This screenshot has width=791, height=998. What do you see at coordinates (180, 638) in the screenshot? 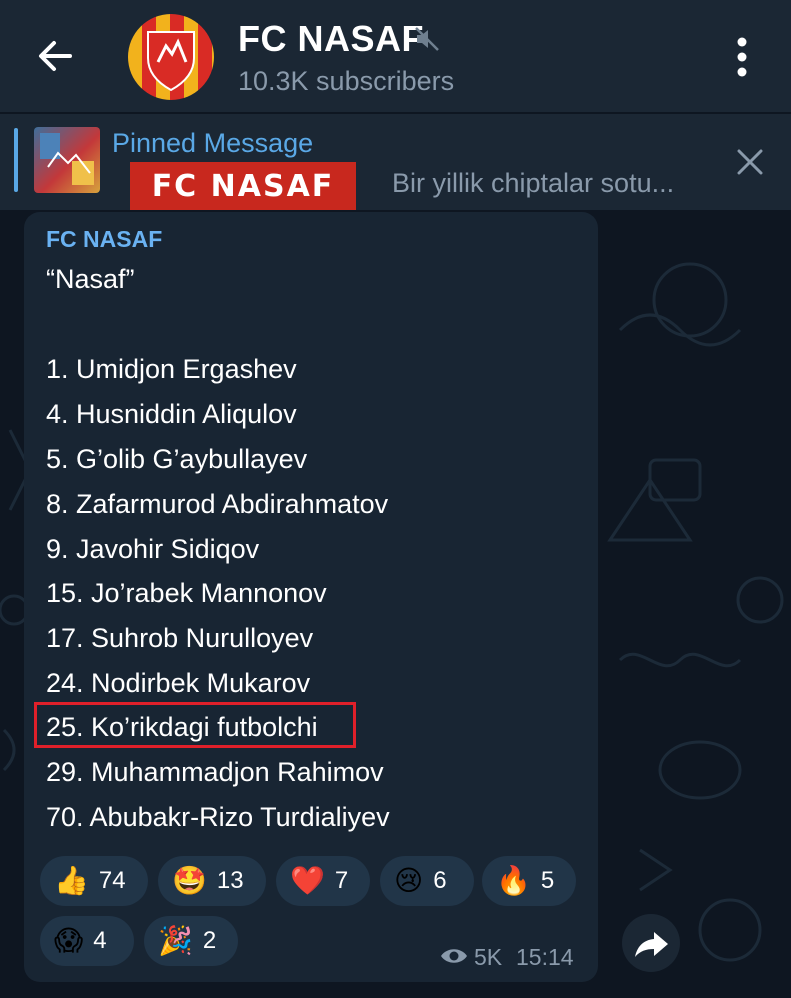
I see `player-line: 17. Suhrob Nurulloyev` at bounding box center [180, 638].